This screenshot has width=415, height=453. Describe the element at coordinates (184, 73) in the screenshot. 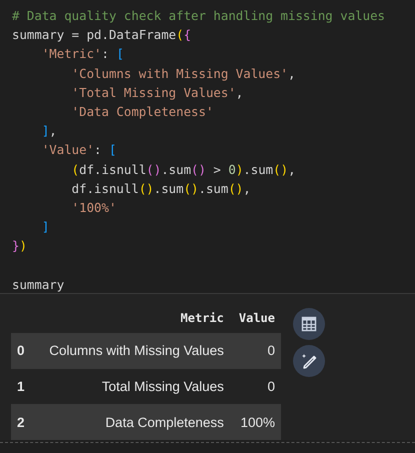

I see `code-line: 'Columns with Missing Values',` at that location.